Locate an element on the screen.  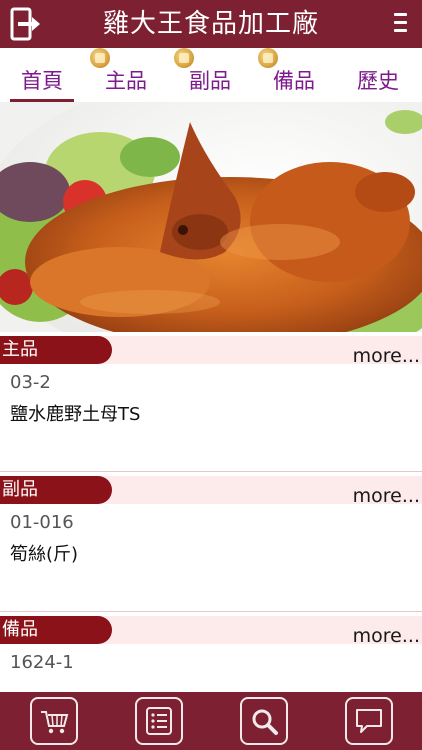
section-title-pill: 主品 is located at coordinates (56, 350).